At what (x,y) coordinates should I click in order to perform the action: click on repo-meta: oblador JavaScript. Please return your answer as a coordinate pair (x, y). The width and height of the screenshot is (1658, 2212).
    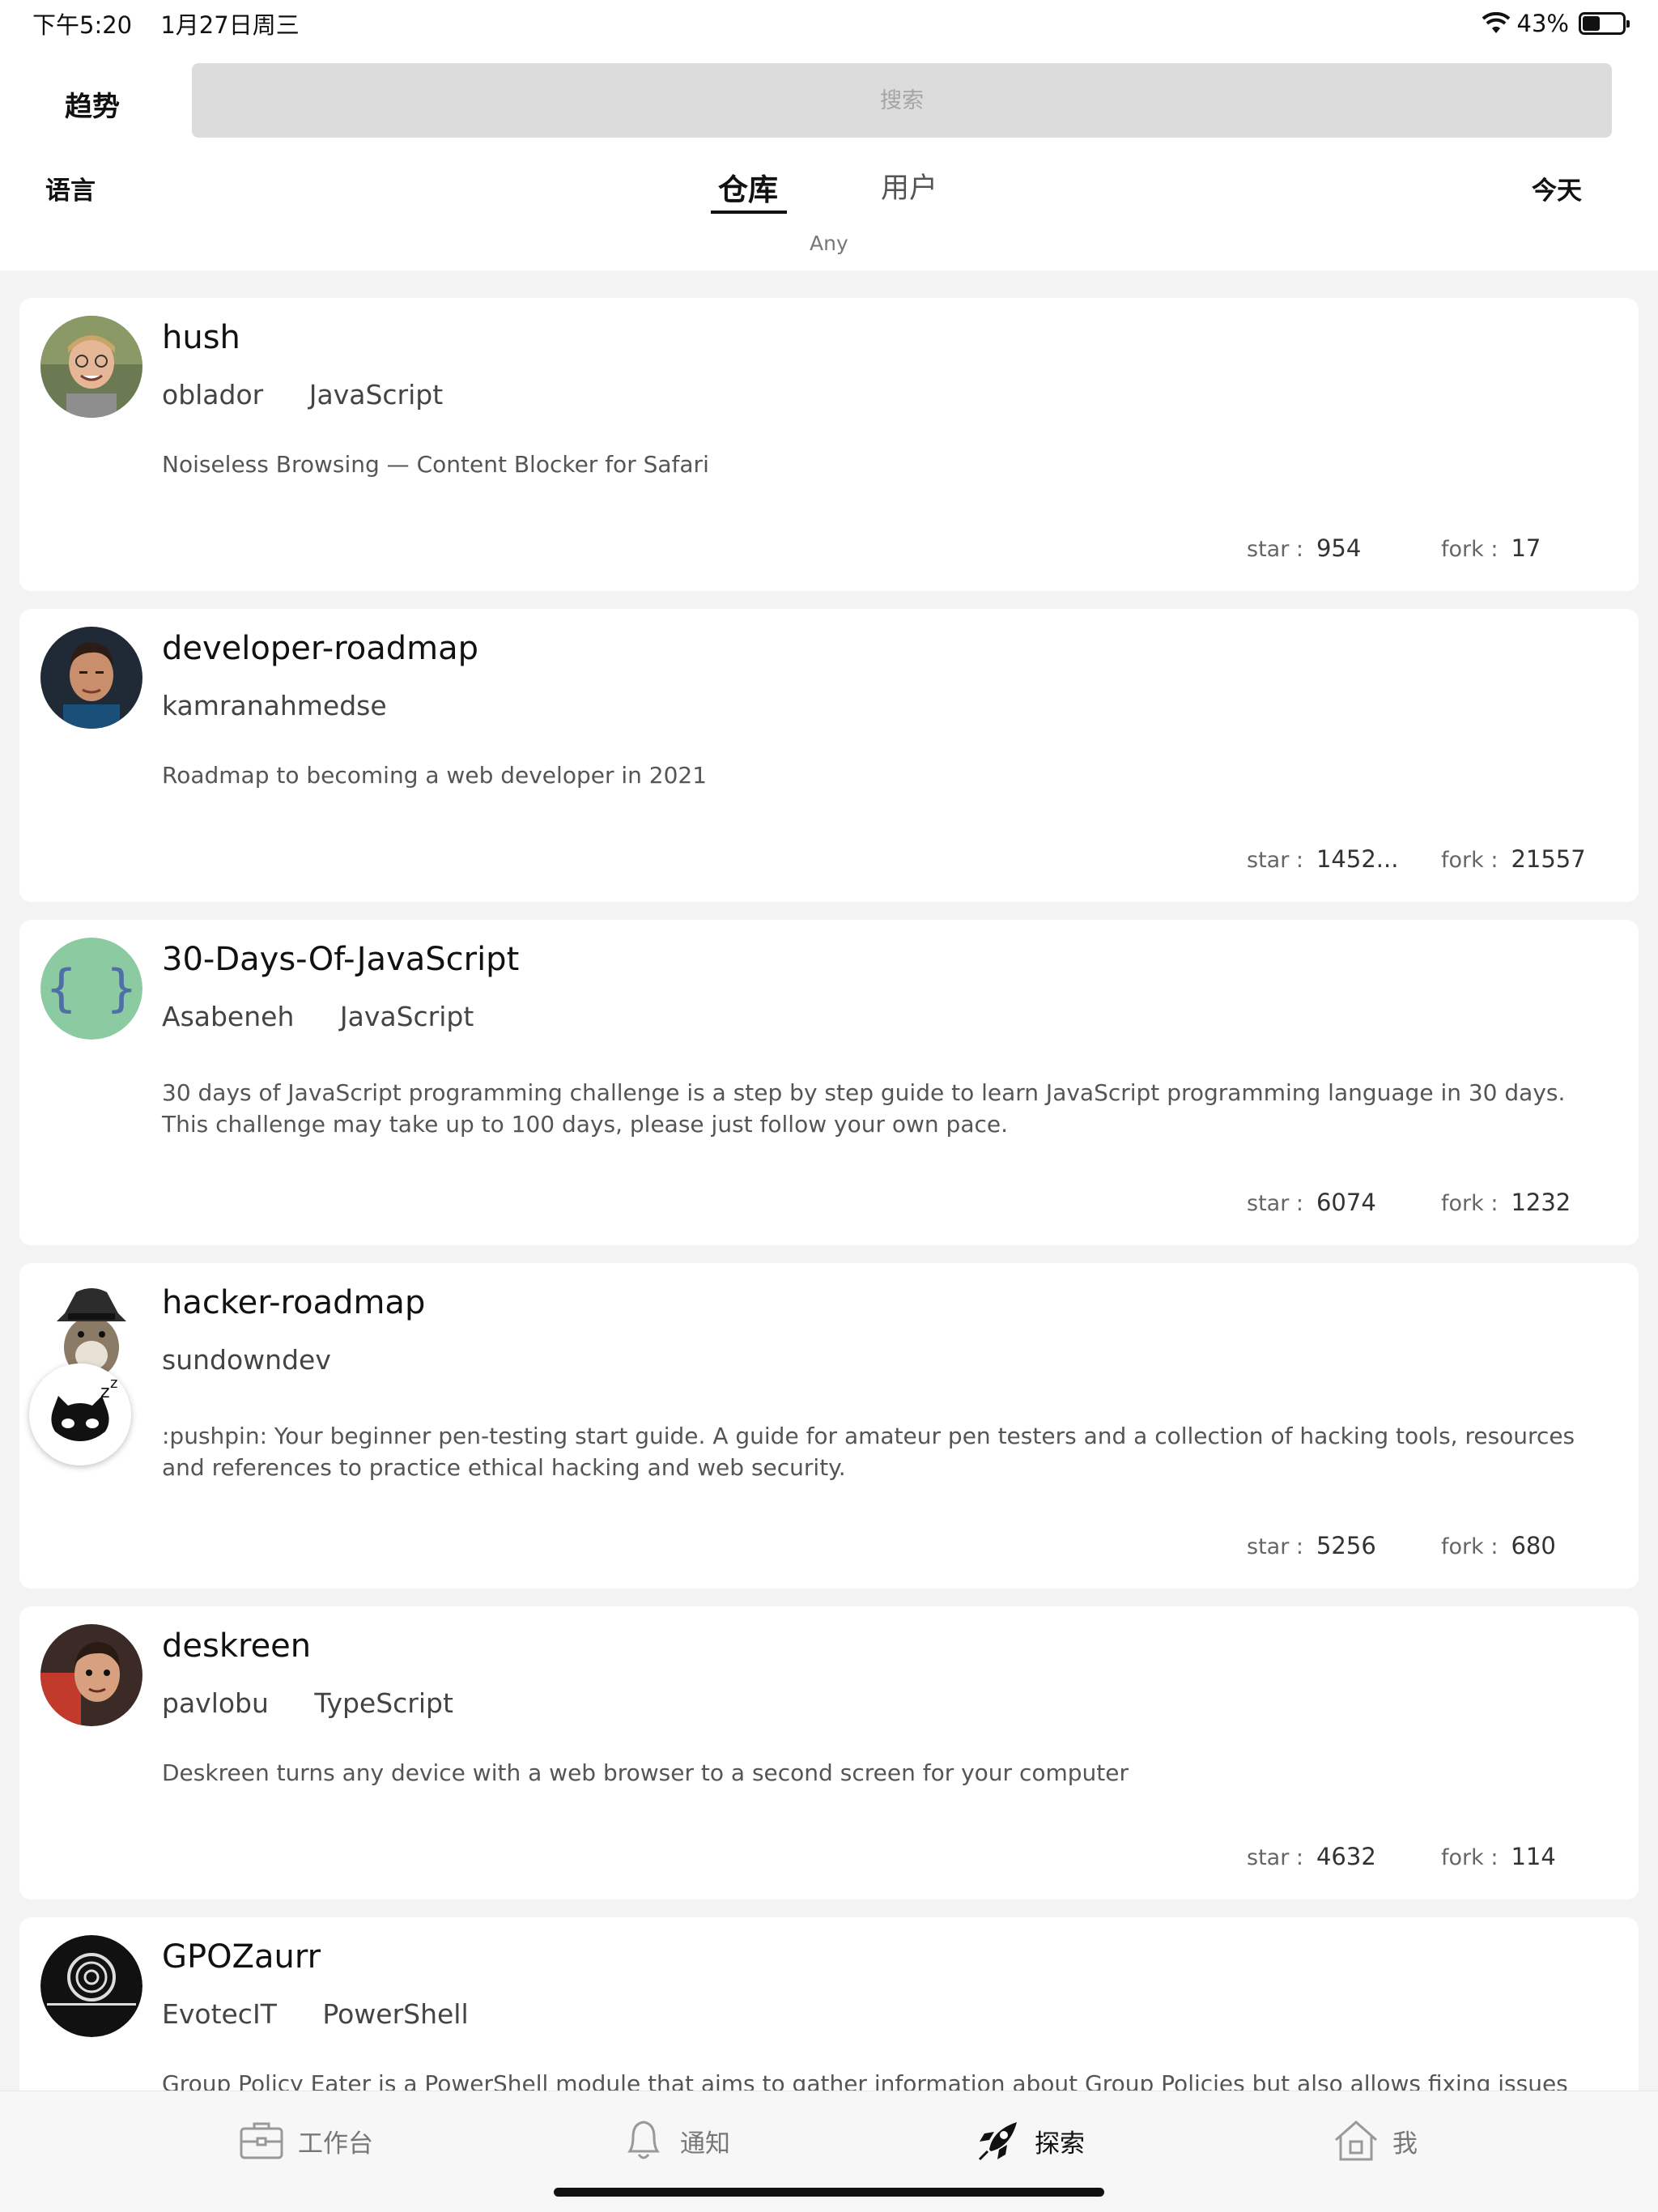
    Looking at the image, I should click on (321, 395).